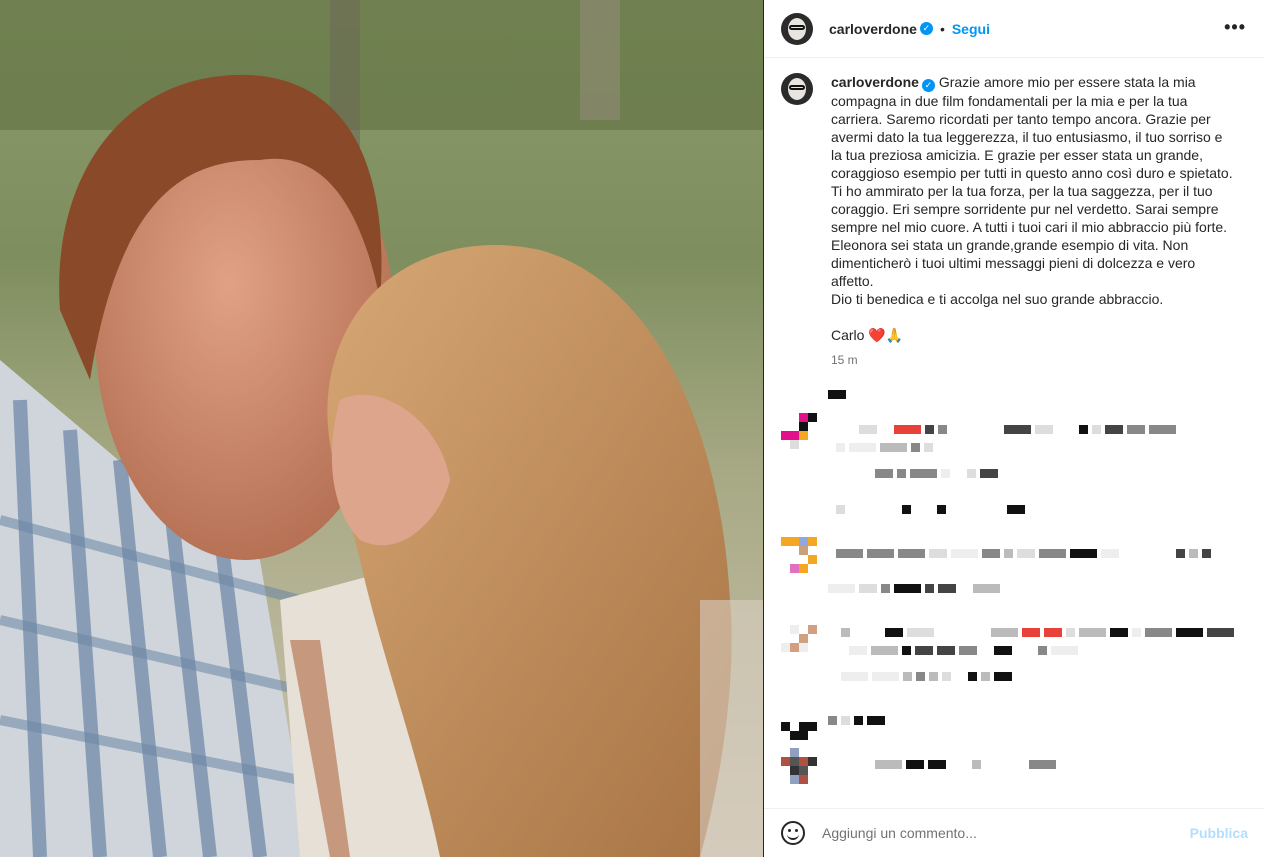 The image size is (1264, 857). What do you see at coordinates (793, 833) in the screenshot?
I see `emoji-smiley-icon` at bounding box center [793, 833].